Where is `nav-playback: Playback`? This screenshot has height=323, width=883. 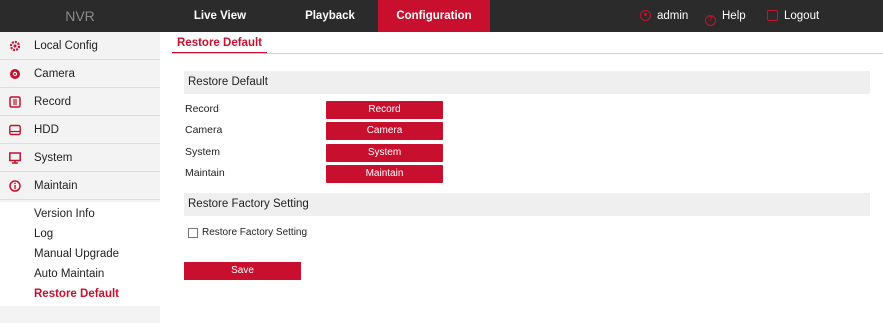
nav-playback: Playback is located at coordinates (330, 16).